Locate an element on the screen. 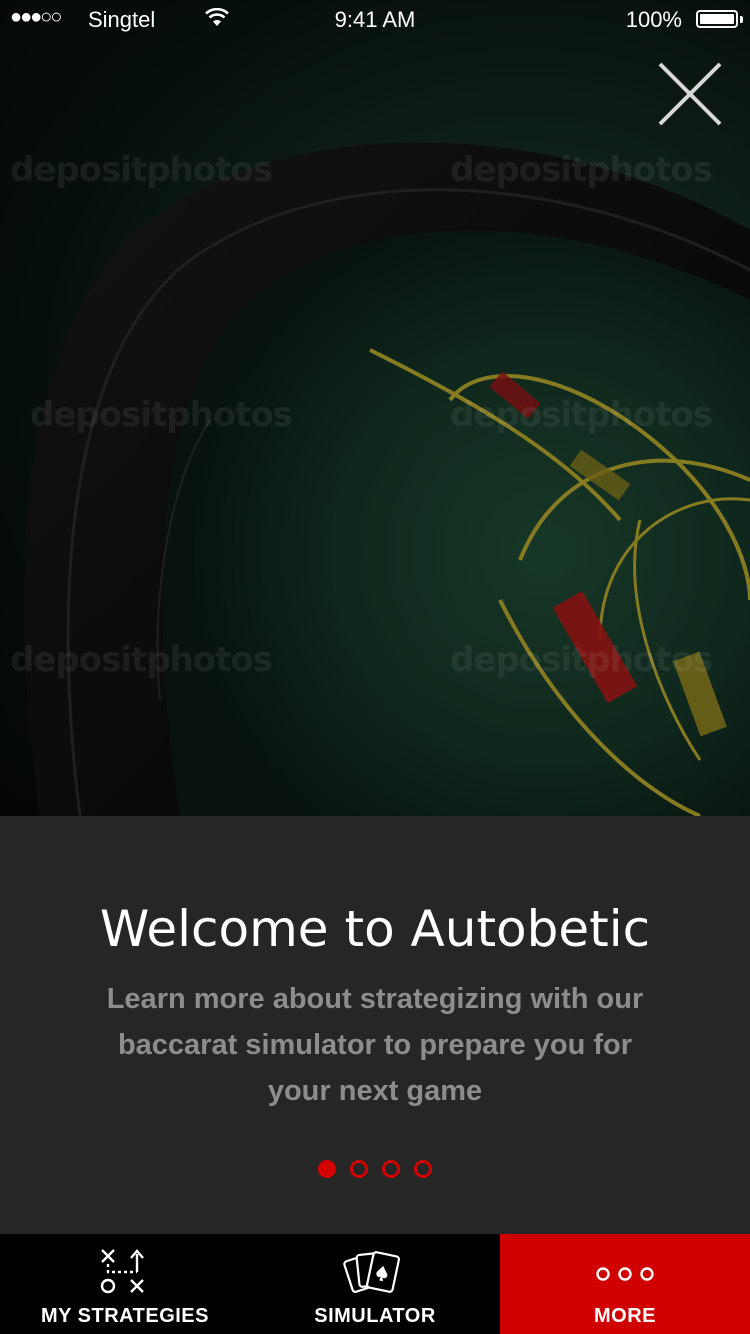 The height and width of the screenshot is (1334, 750). tab-label: SIMULATOR is located at coordinates (375, 1316).